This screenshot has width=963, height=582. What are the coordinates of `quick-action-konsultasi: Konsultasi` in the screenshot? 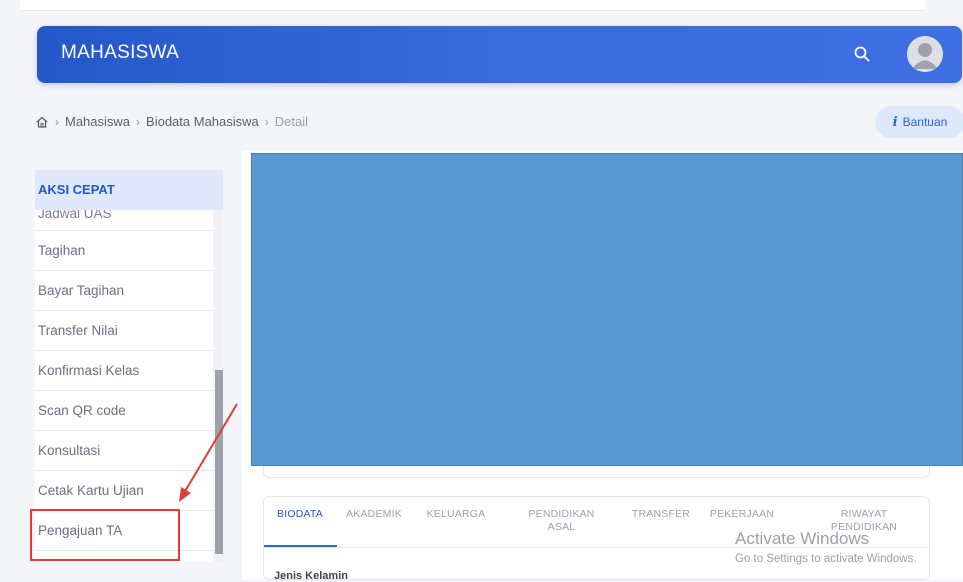 It's located at (124, 451).